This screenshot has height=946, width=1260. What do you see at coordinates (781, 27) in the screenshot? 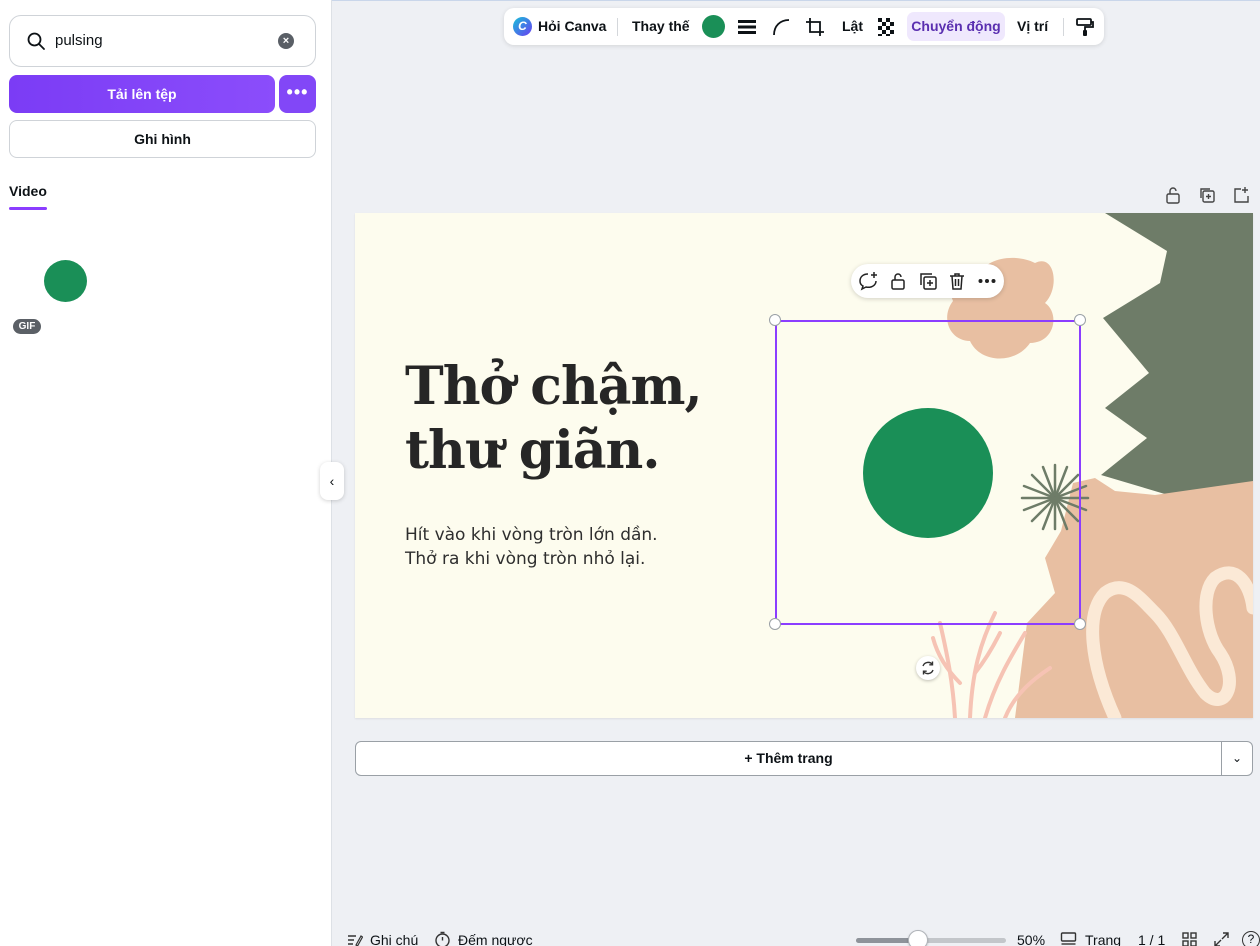
I see `corner-rounding-icon` at bounding box center [781, 27].